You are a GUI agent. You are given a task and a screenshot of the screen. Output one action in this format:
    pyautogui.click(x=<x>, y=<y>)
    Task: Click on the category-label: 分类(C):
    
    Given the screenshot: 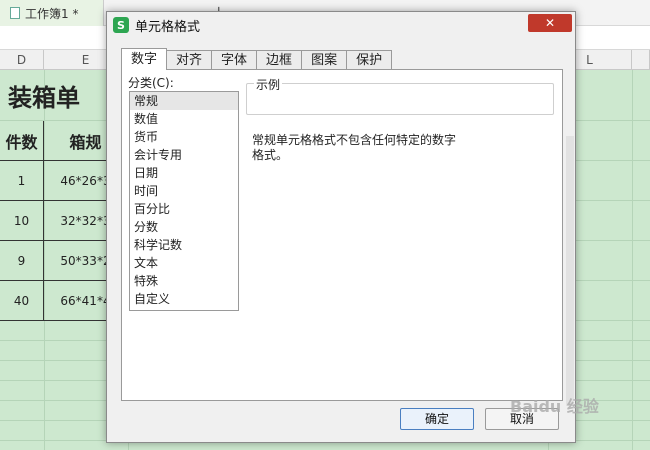 What is the action you would take?
    pyautogui.click(x=151, y=83)
    